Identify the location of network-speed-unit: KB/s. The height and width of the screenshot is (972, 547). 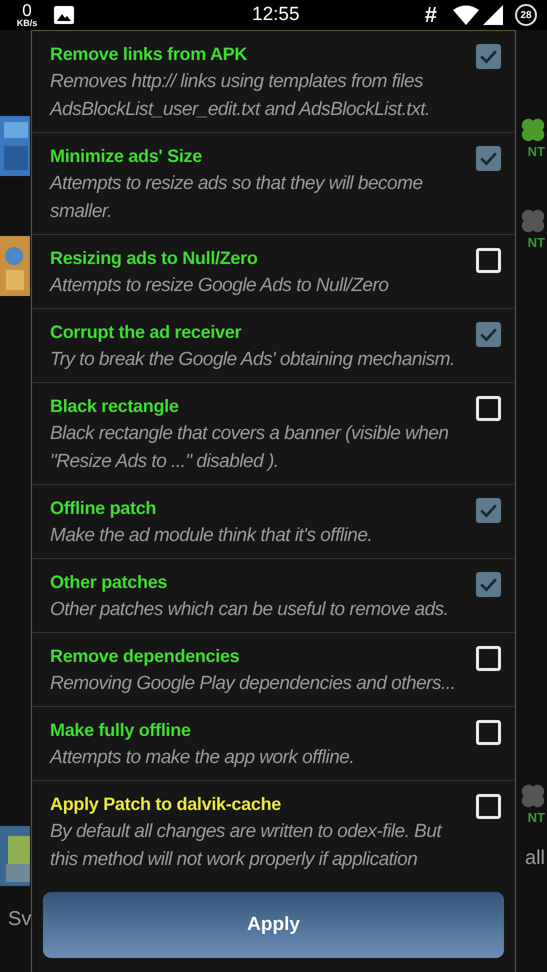
(27, 23).